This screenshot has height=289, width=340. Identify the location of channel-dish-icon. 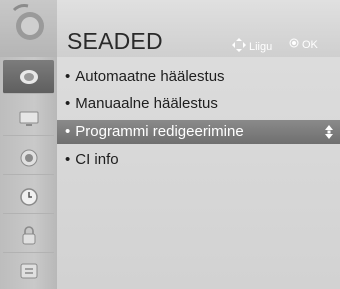
(28, 76).